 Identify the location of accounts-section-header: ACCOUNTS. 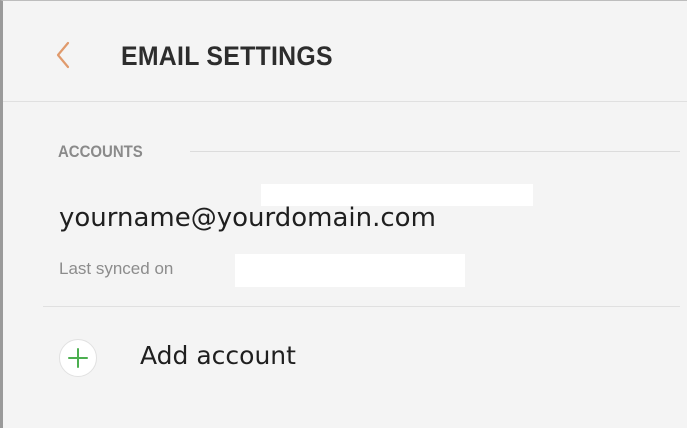
(369, 152).